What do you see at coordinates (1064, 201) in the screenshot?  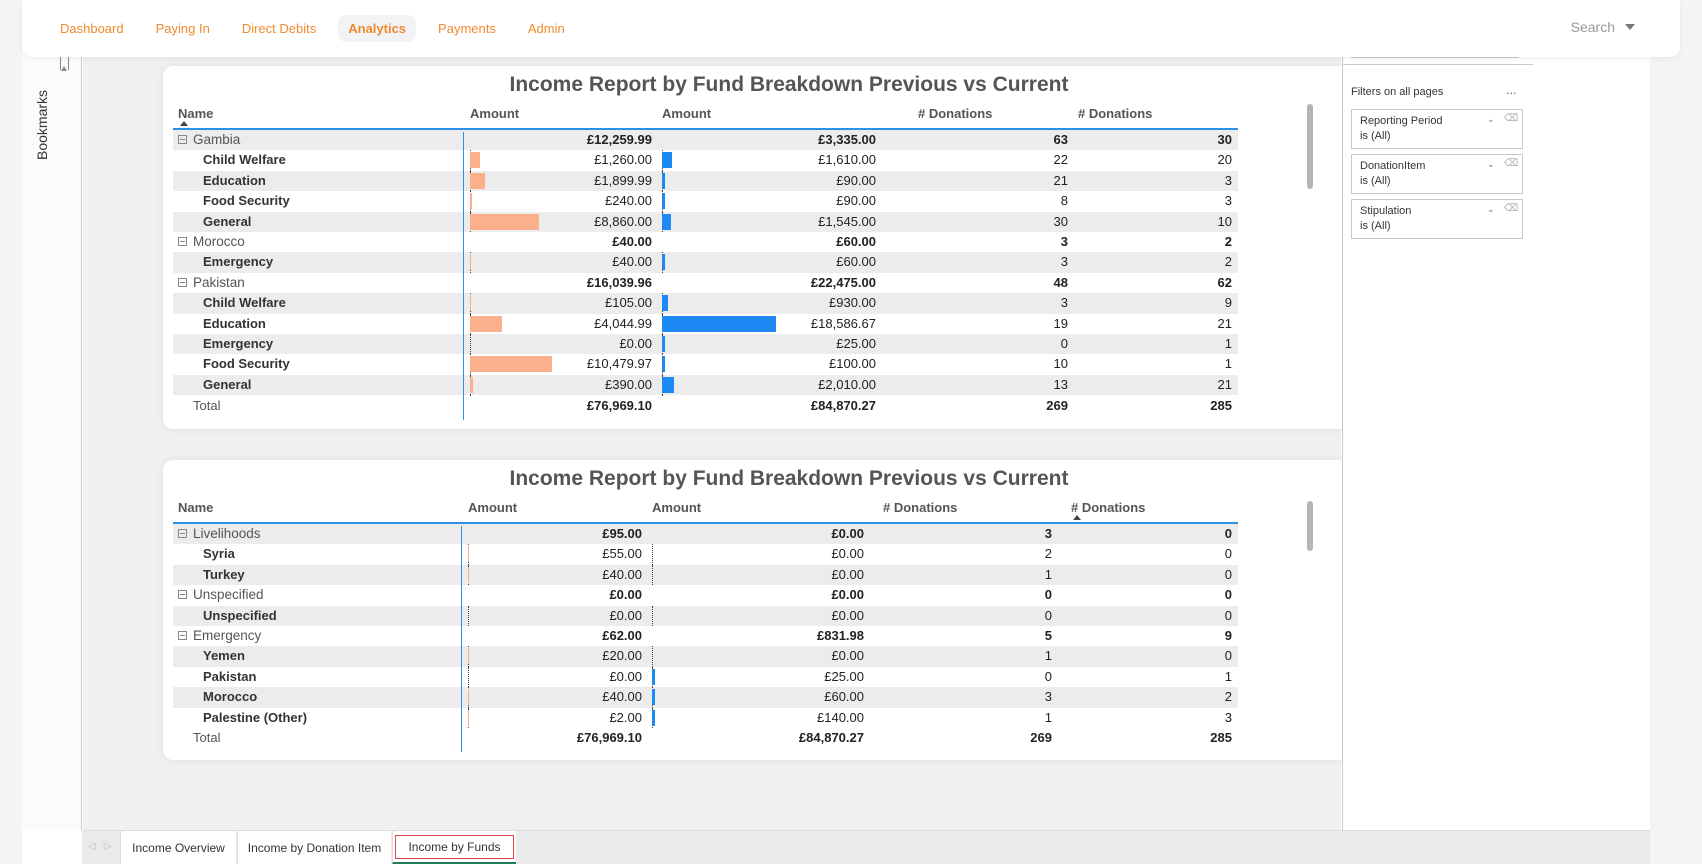 I see `prev-count-cell: 8` at bounding box center [1064, 201].